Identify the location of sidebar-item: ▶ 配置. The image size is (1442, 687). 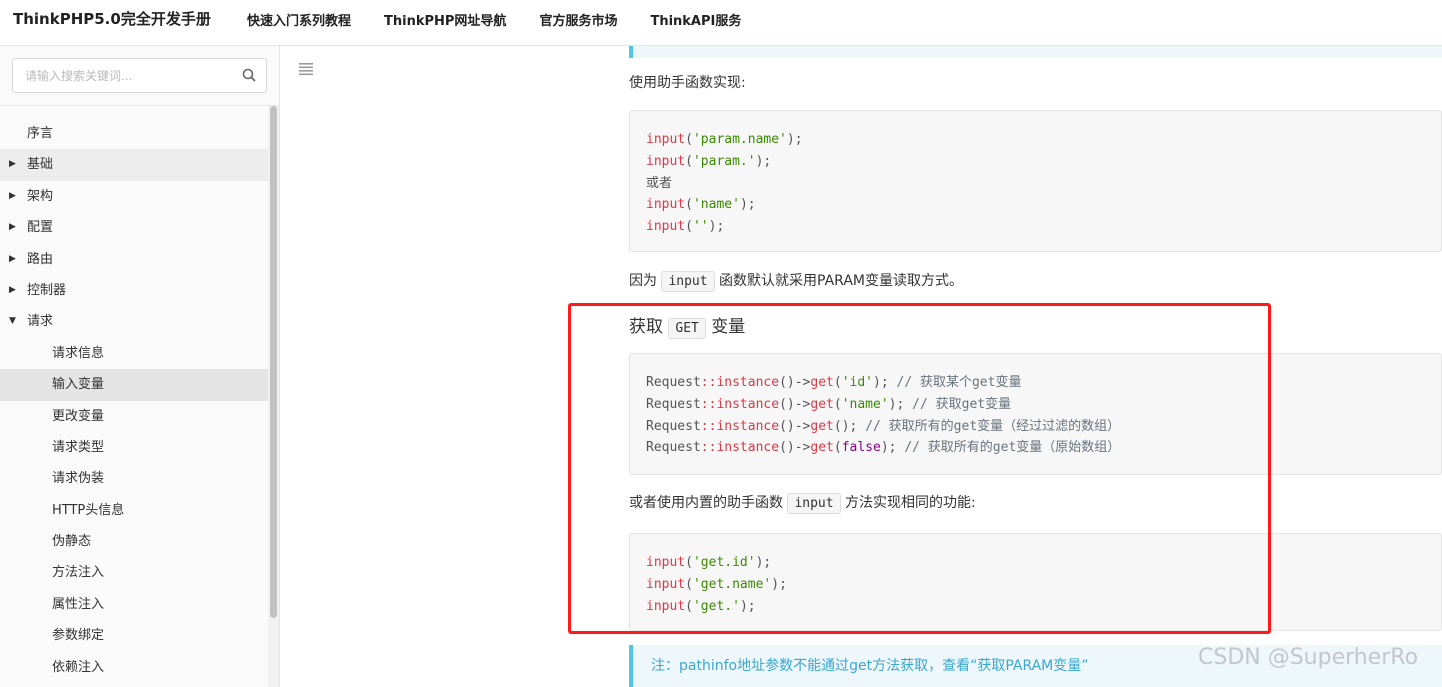
(134, 227).